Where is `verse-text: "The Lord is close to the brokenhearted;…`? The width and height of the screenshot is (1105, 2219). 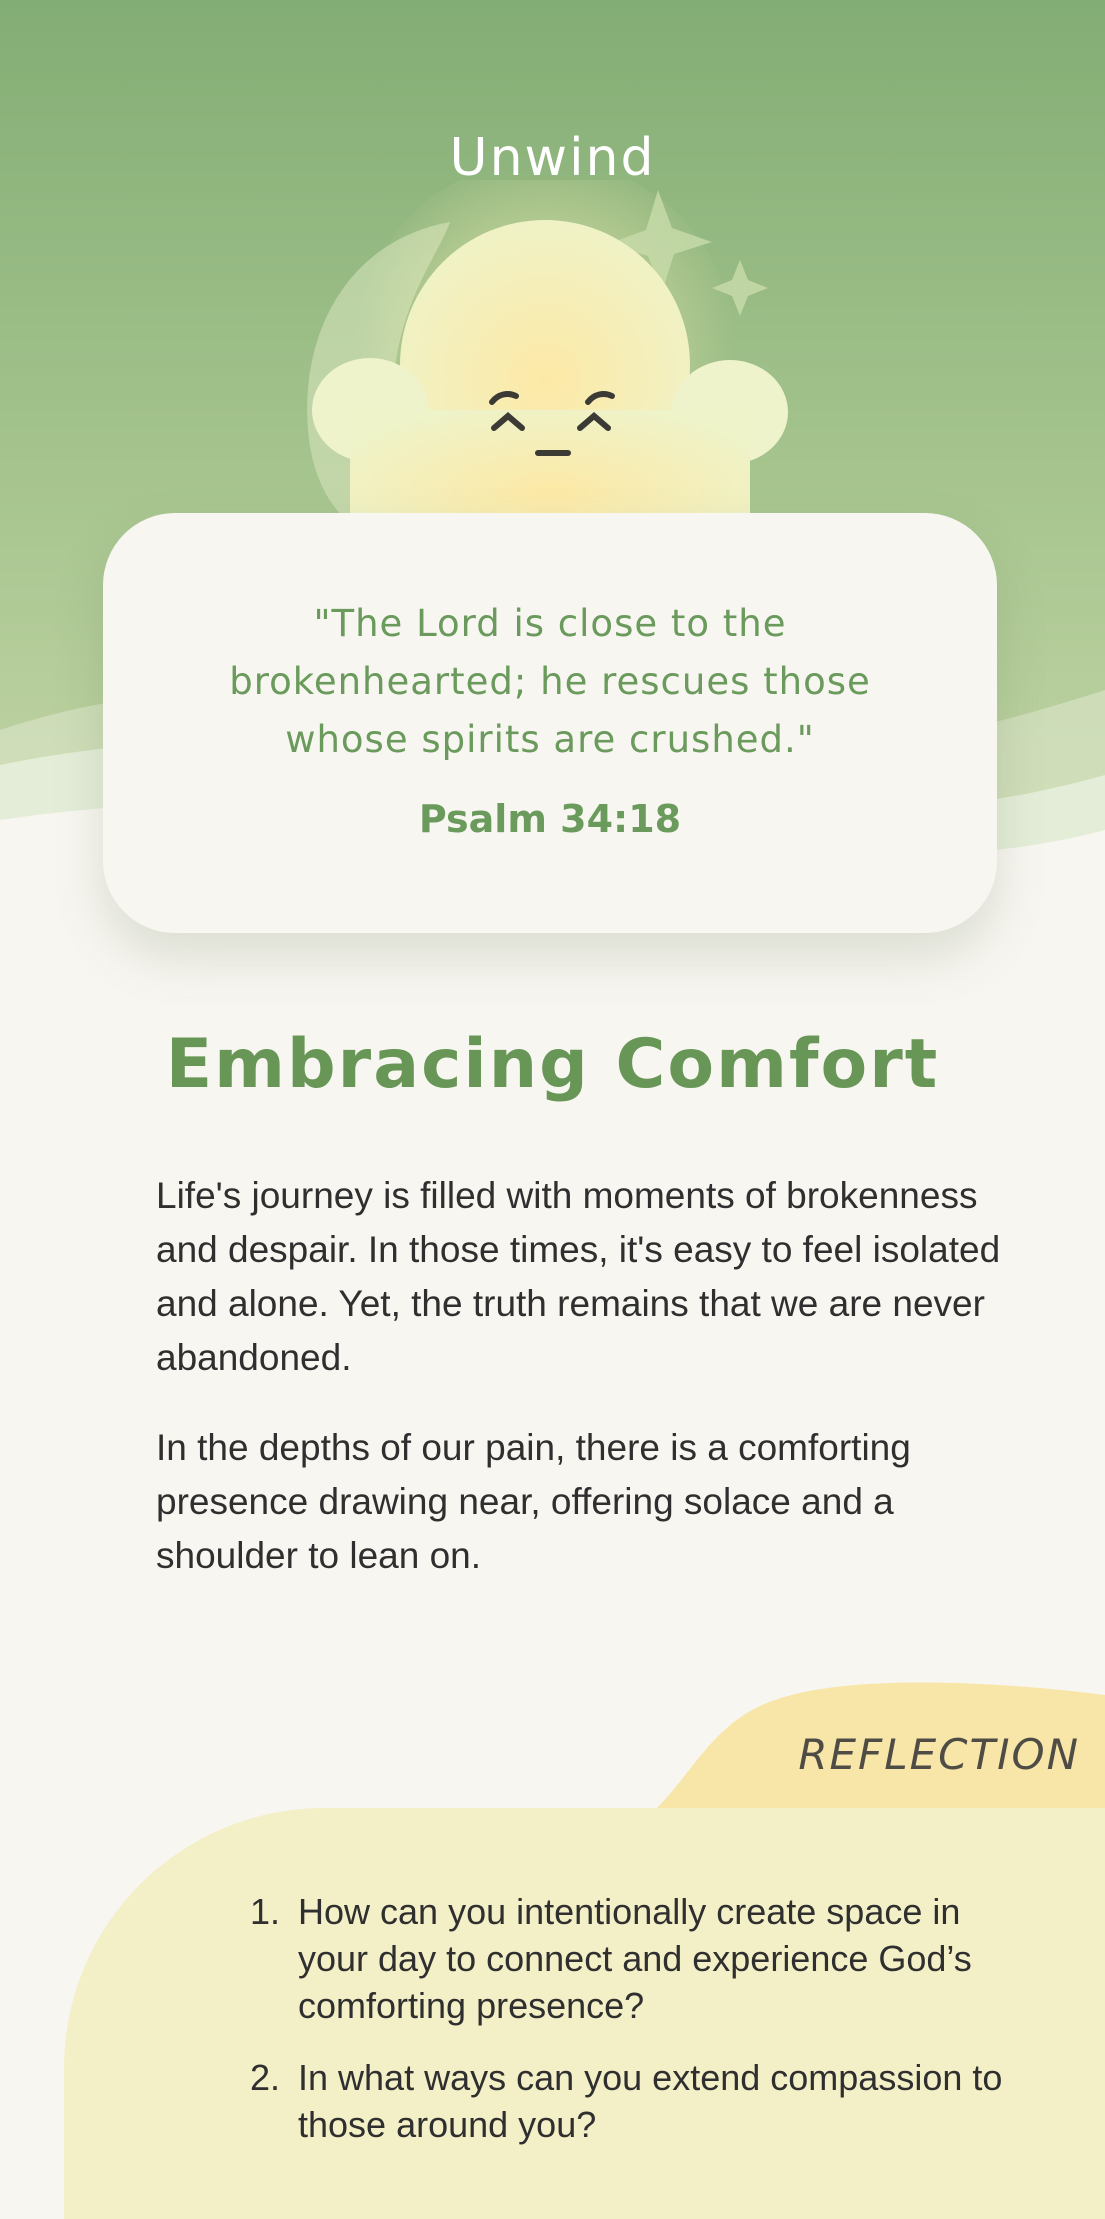
verse-text: "The Lord is close to the brokenhearted;… is located at coordinates (550, 681).